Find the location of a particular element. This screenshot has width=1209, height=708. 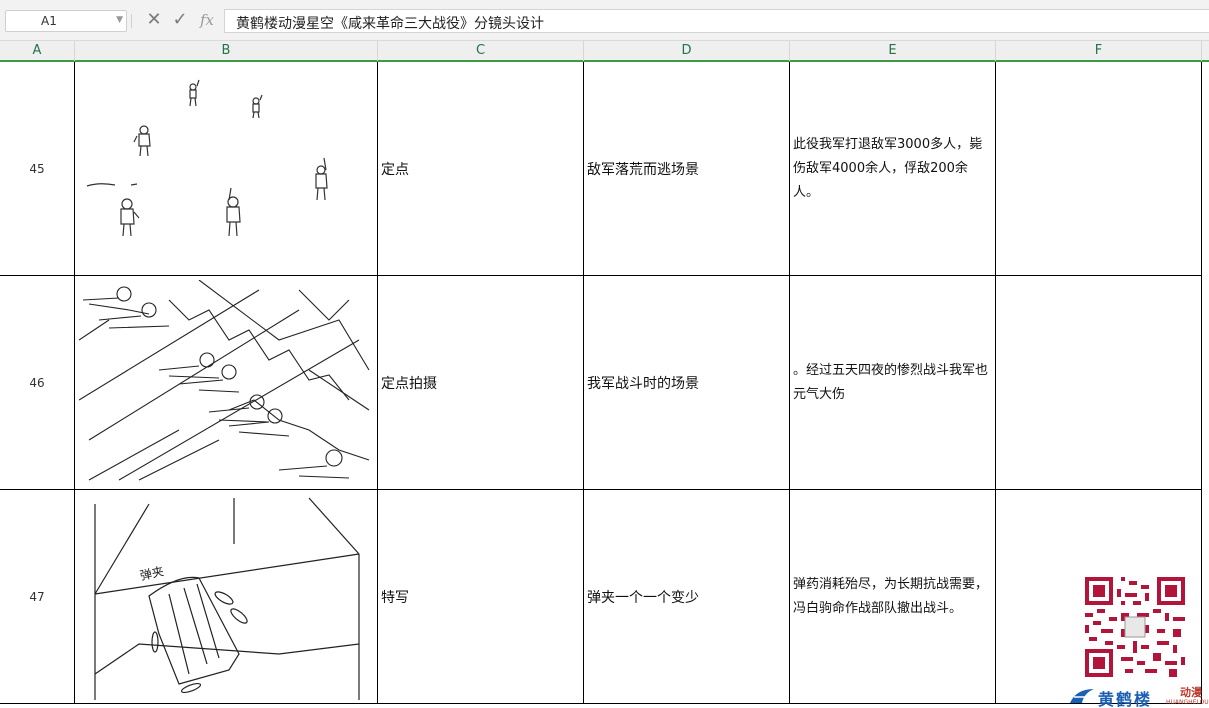

chevron-down-icon: ▼ is located at coordinates (119, 20).